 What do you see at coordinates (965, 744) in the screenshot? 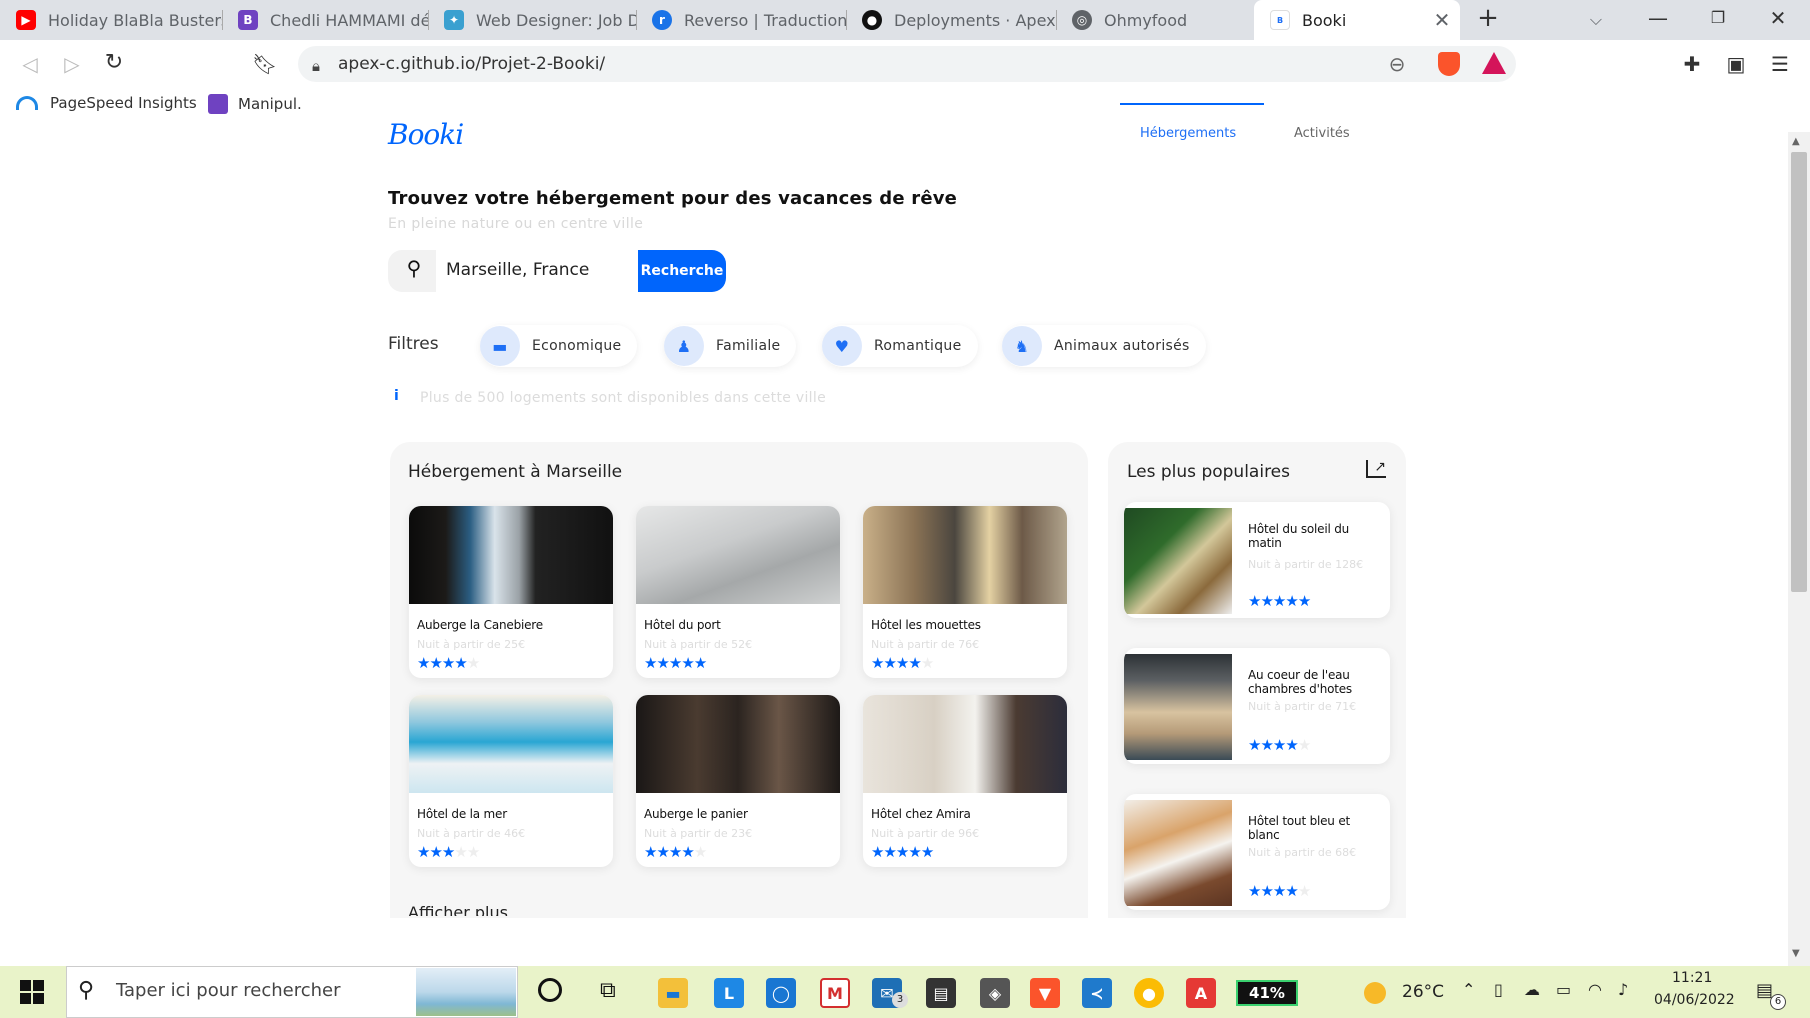
I see `hotel-photo` at bounding box center [965, 744].